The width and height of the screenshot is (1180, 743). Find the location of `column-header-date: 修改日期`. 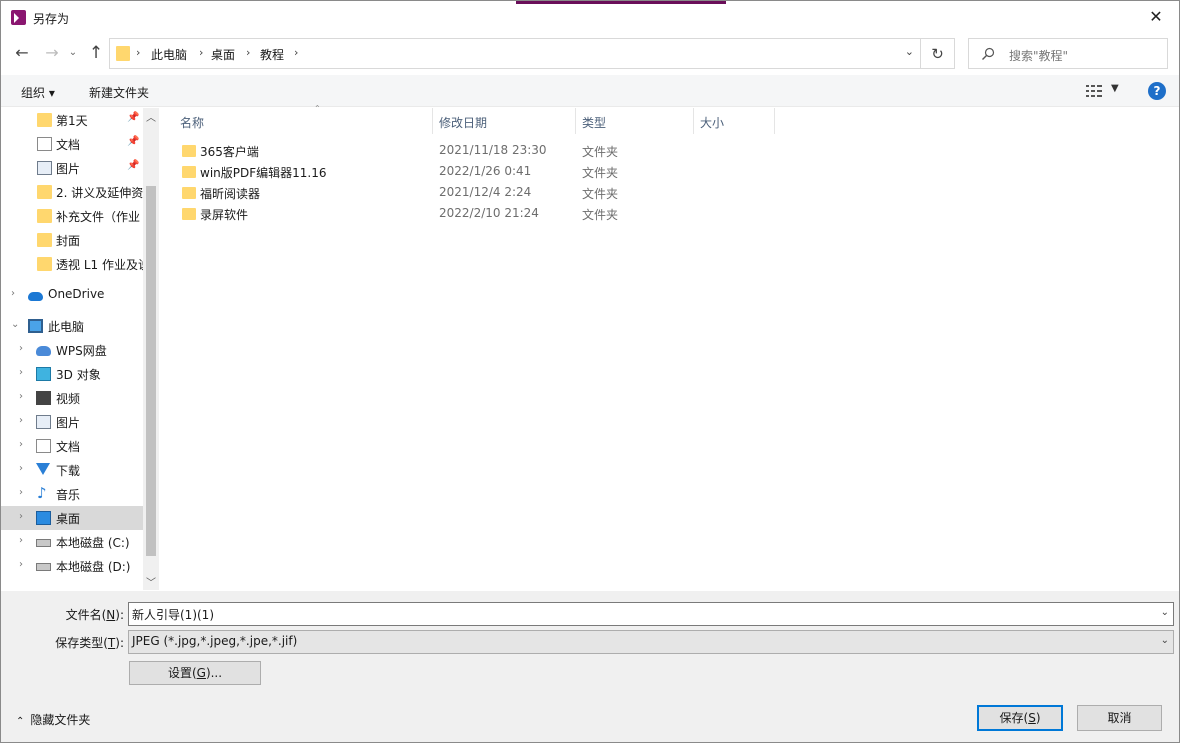

column-header-date: 修改日期 is located at coordinates (504, 121).